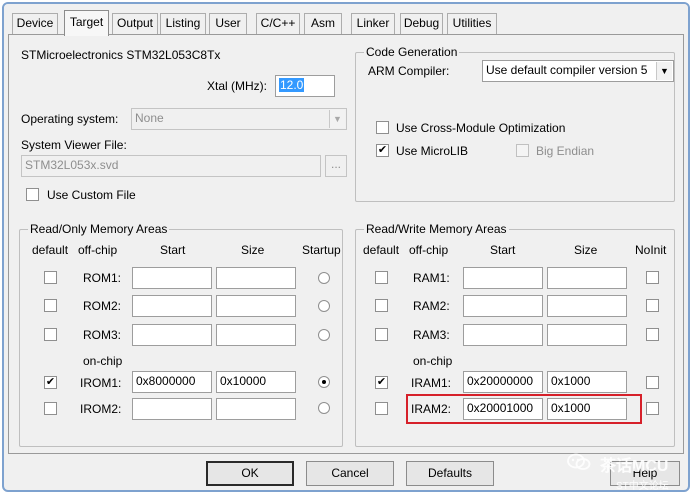 The image size is (694, 496). What do you see at coordinates (565, 151) in the screenshot?
I see `big-endian-label: Big Endian` at bounding box center [565, 151].